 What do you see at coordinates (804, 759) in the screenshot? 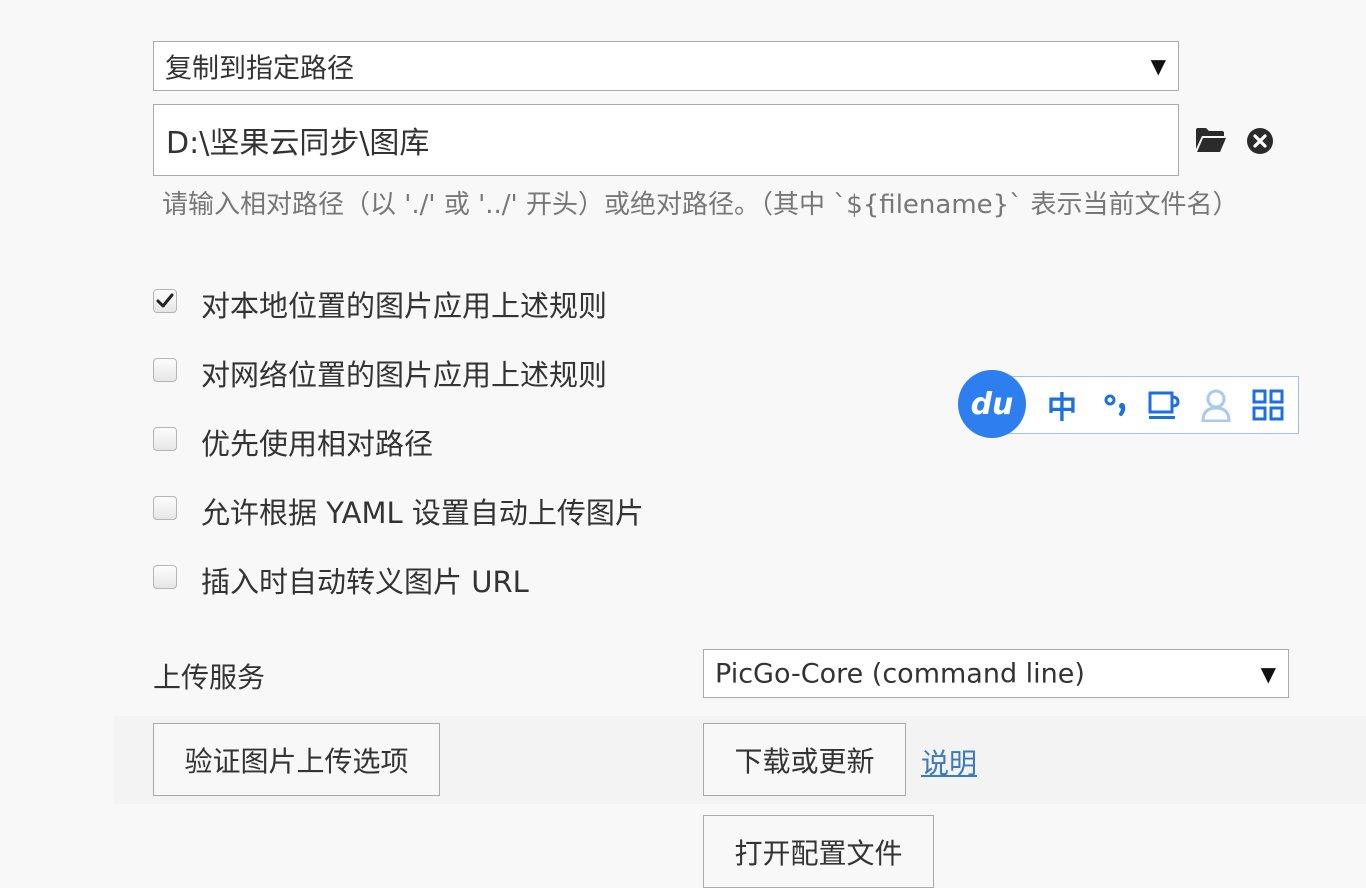
I see `download-update-button: 下载或更新` at bounding box center [804, 759].